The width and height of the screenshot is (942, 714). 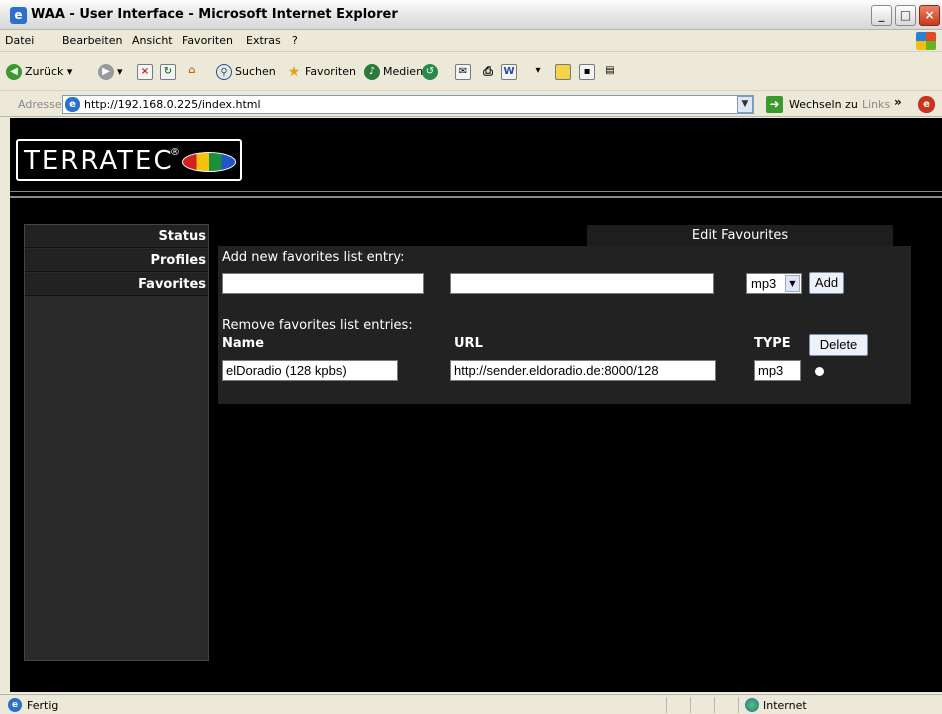 I want to click on nav-item-favorites: Favorites, so click(x=116, y=284).